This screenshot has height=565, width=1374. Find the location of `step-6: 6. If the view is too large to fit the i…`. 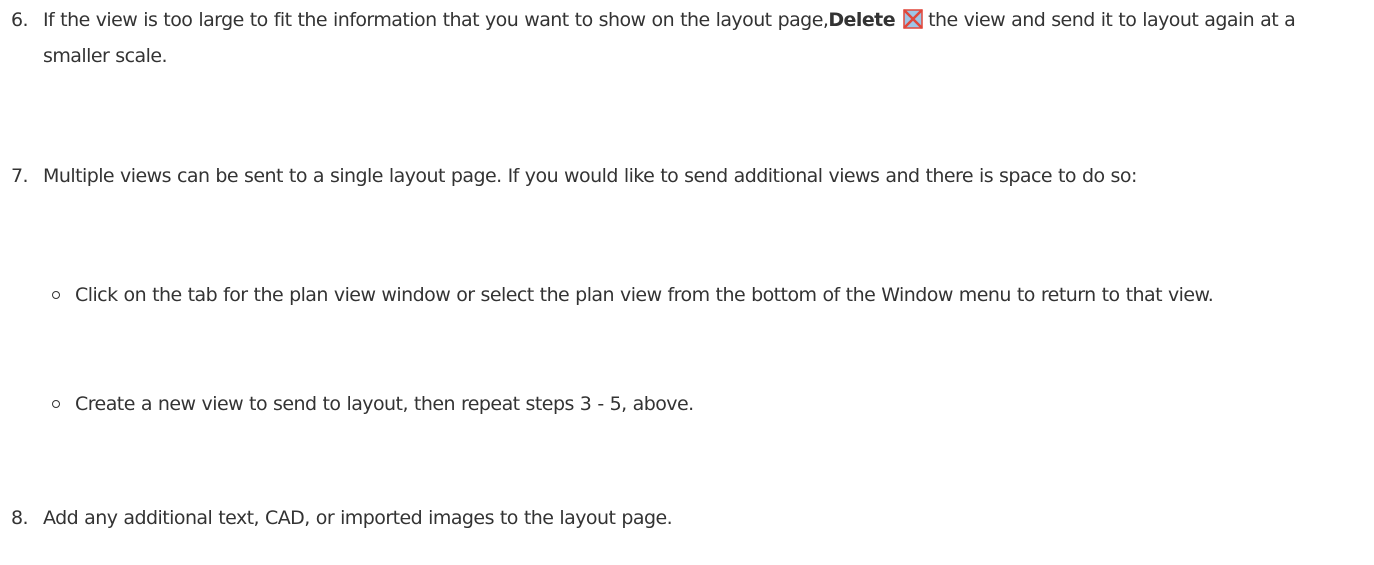

step-6: 6. If the view is too large to fit the i… is located at coordinates (680, 38).